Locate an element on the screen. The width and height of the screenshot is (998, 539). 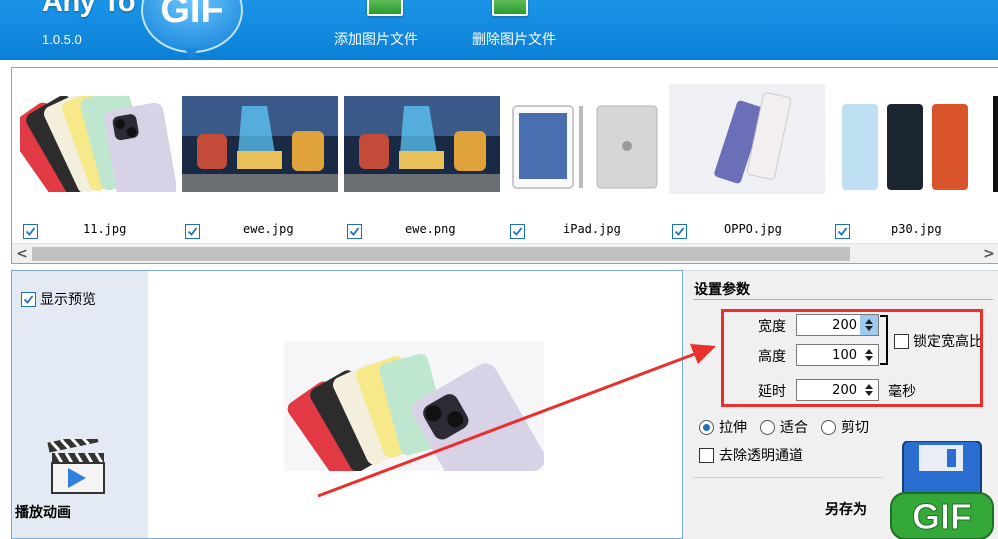
horizontal-scrollbar: < > is located at coordinates (505, 253).